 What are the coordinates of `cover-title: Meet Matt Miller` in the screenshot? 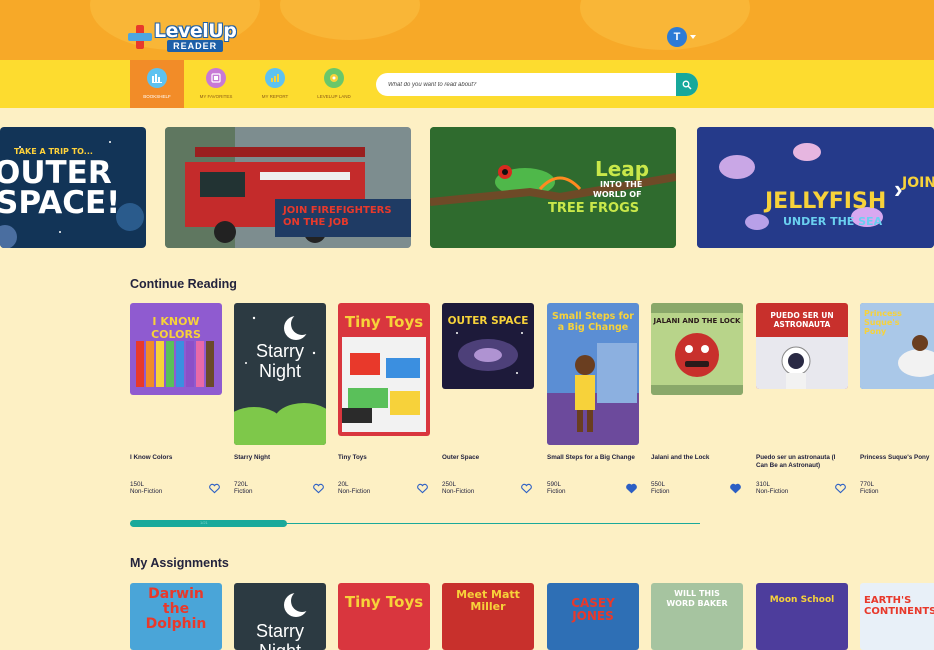 It's located at (488, 600).